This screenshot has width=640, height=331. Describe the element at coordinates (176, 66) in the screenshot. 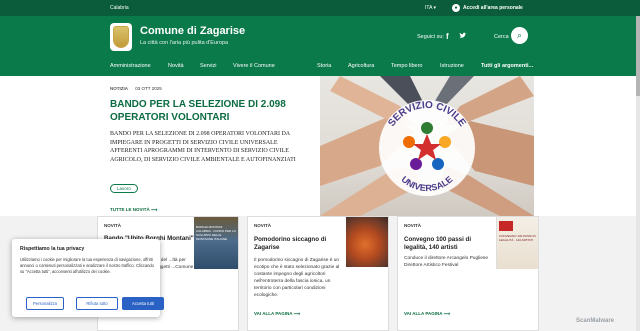

I see `nav-item-novita: Novità` at that location.